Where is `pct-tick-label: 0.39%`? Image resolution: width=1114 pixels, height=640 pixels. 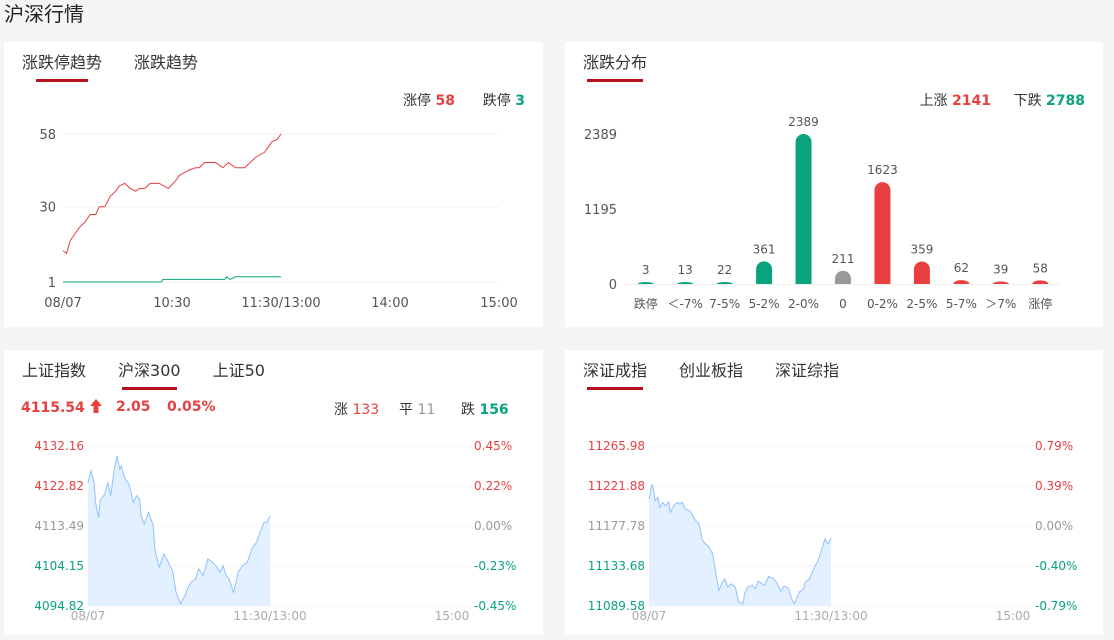 pct-tick-label: 0.39% is located at coordinates (1054, 486).